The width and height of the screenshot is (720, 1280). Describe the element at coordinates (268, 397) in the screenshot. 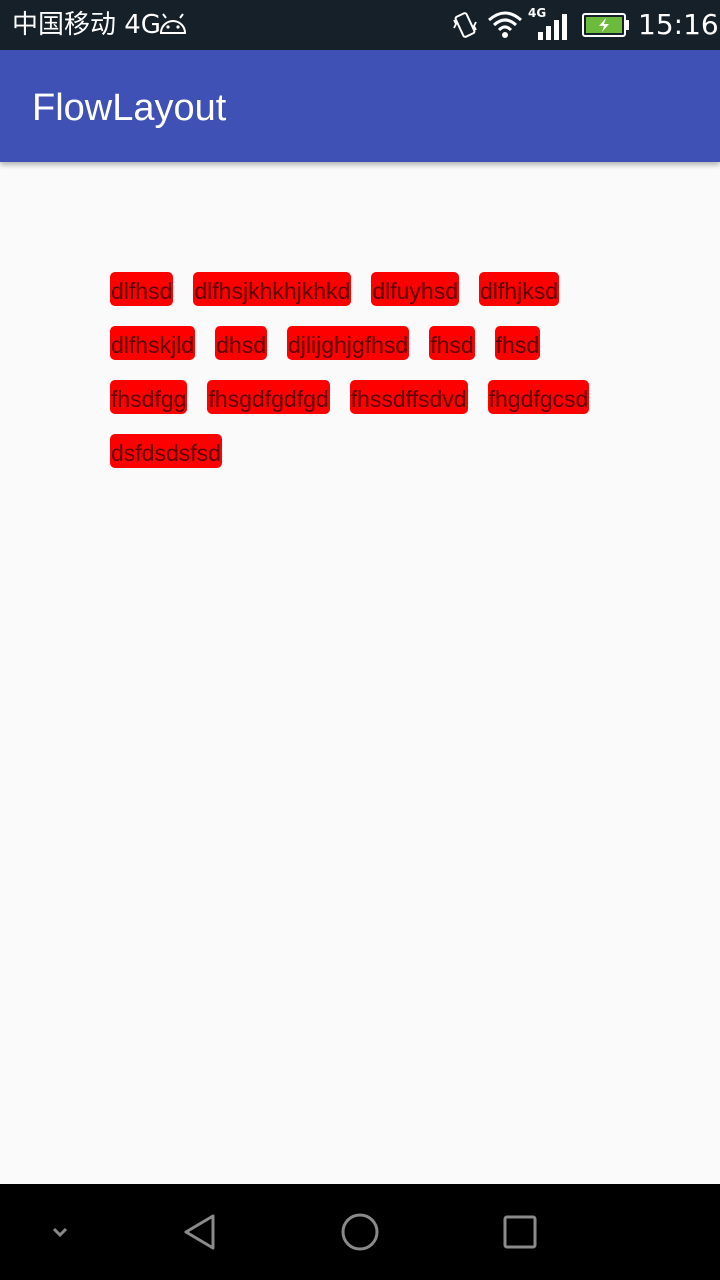

I see `flow-tag: fhsgdfgdfgd` at that location.